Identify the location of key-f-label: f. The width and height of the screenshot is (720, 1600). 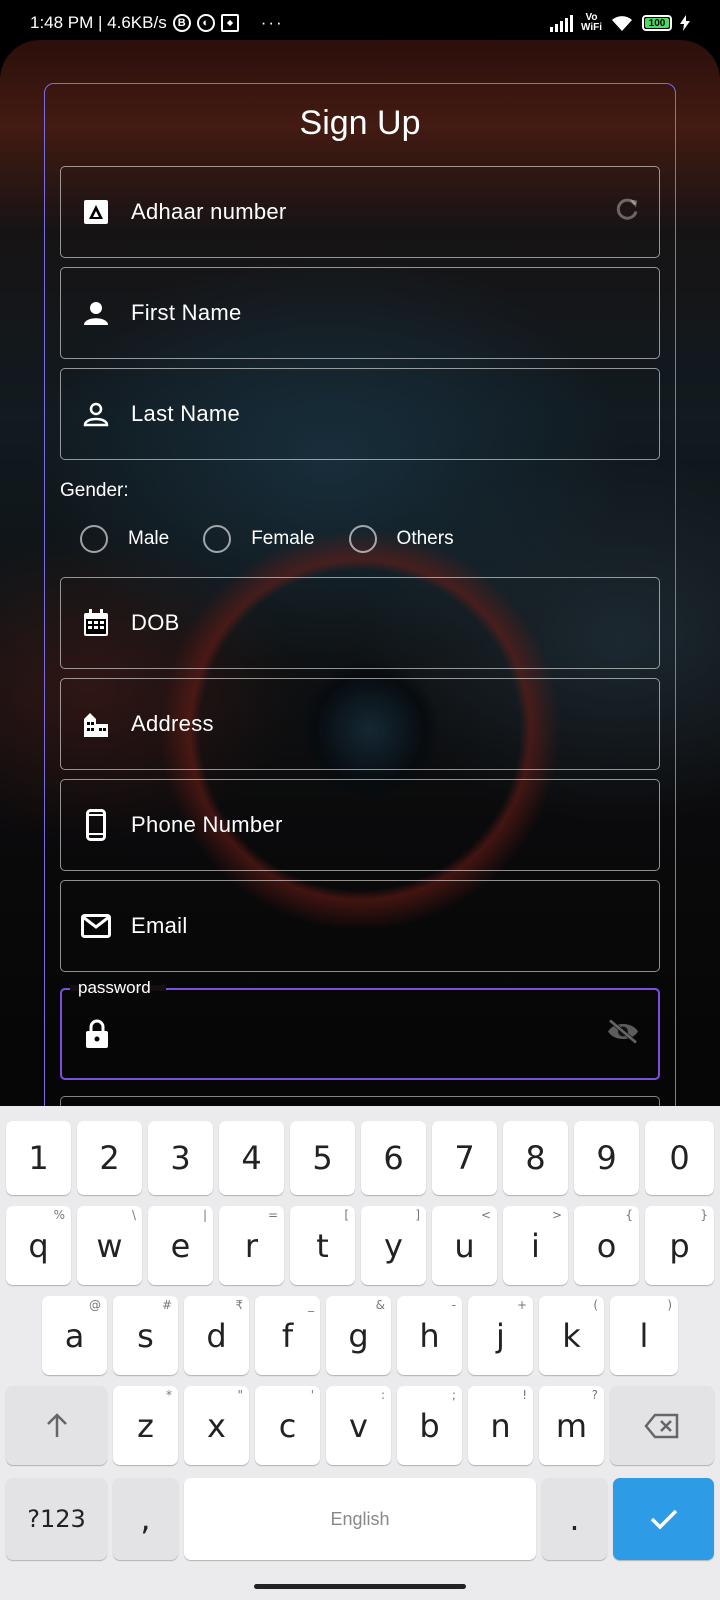
(287, 1335).